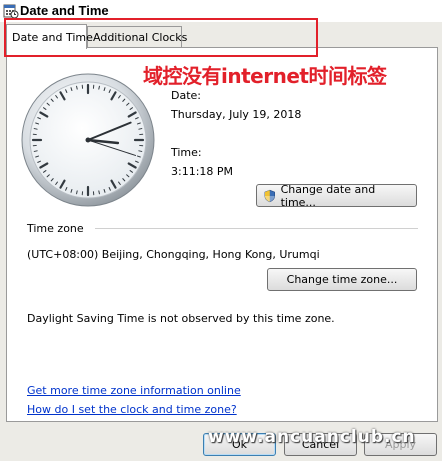 This screenshot has height=461, width=442. Describe the element at coordinates (186, 152) in the screenshot. I see `time-label: Time:` at that location.